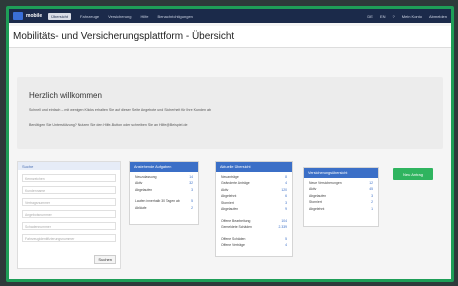 The image size is (458, 286). I want to click on help-icon: ?, so click(394, 16).